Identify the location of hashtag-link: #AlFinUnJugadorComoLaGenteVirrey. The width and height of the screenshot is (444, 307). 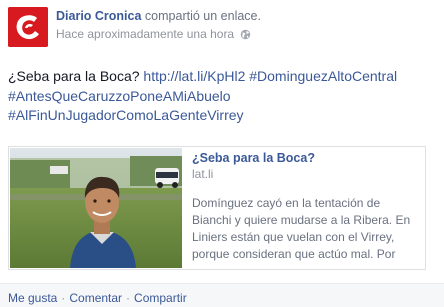
(126, 115).